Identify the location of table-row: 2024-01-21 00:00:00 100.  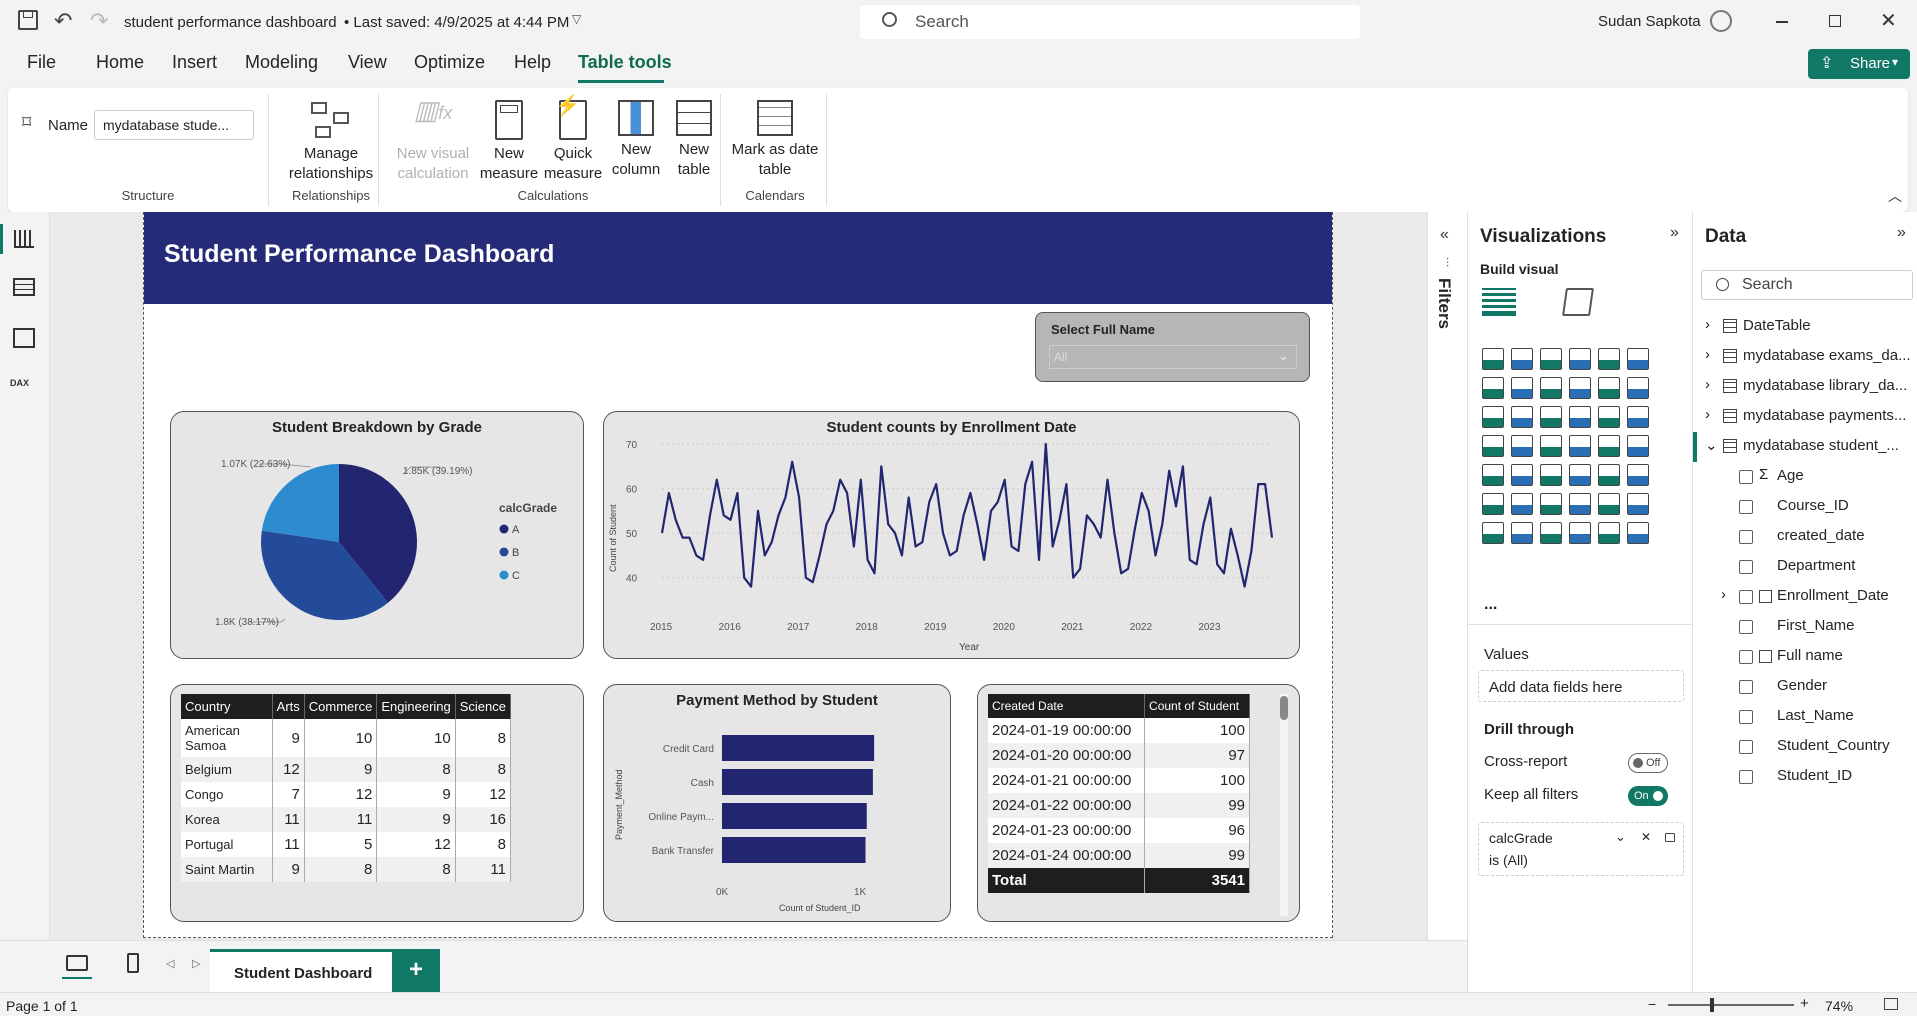
(1119, 780).